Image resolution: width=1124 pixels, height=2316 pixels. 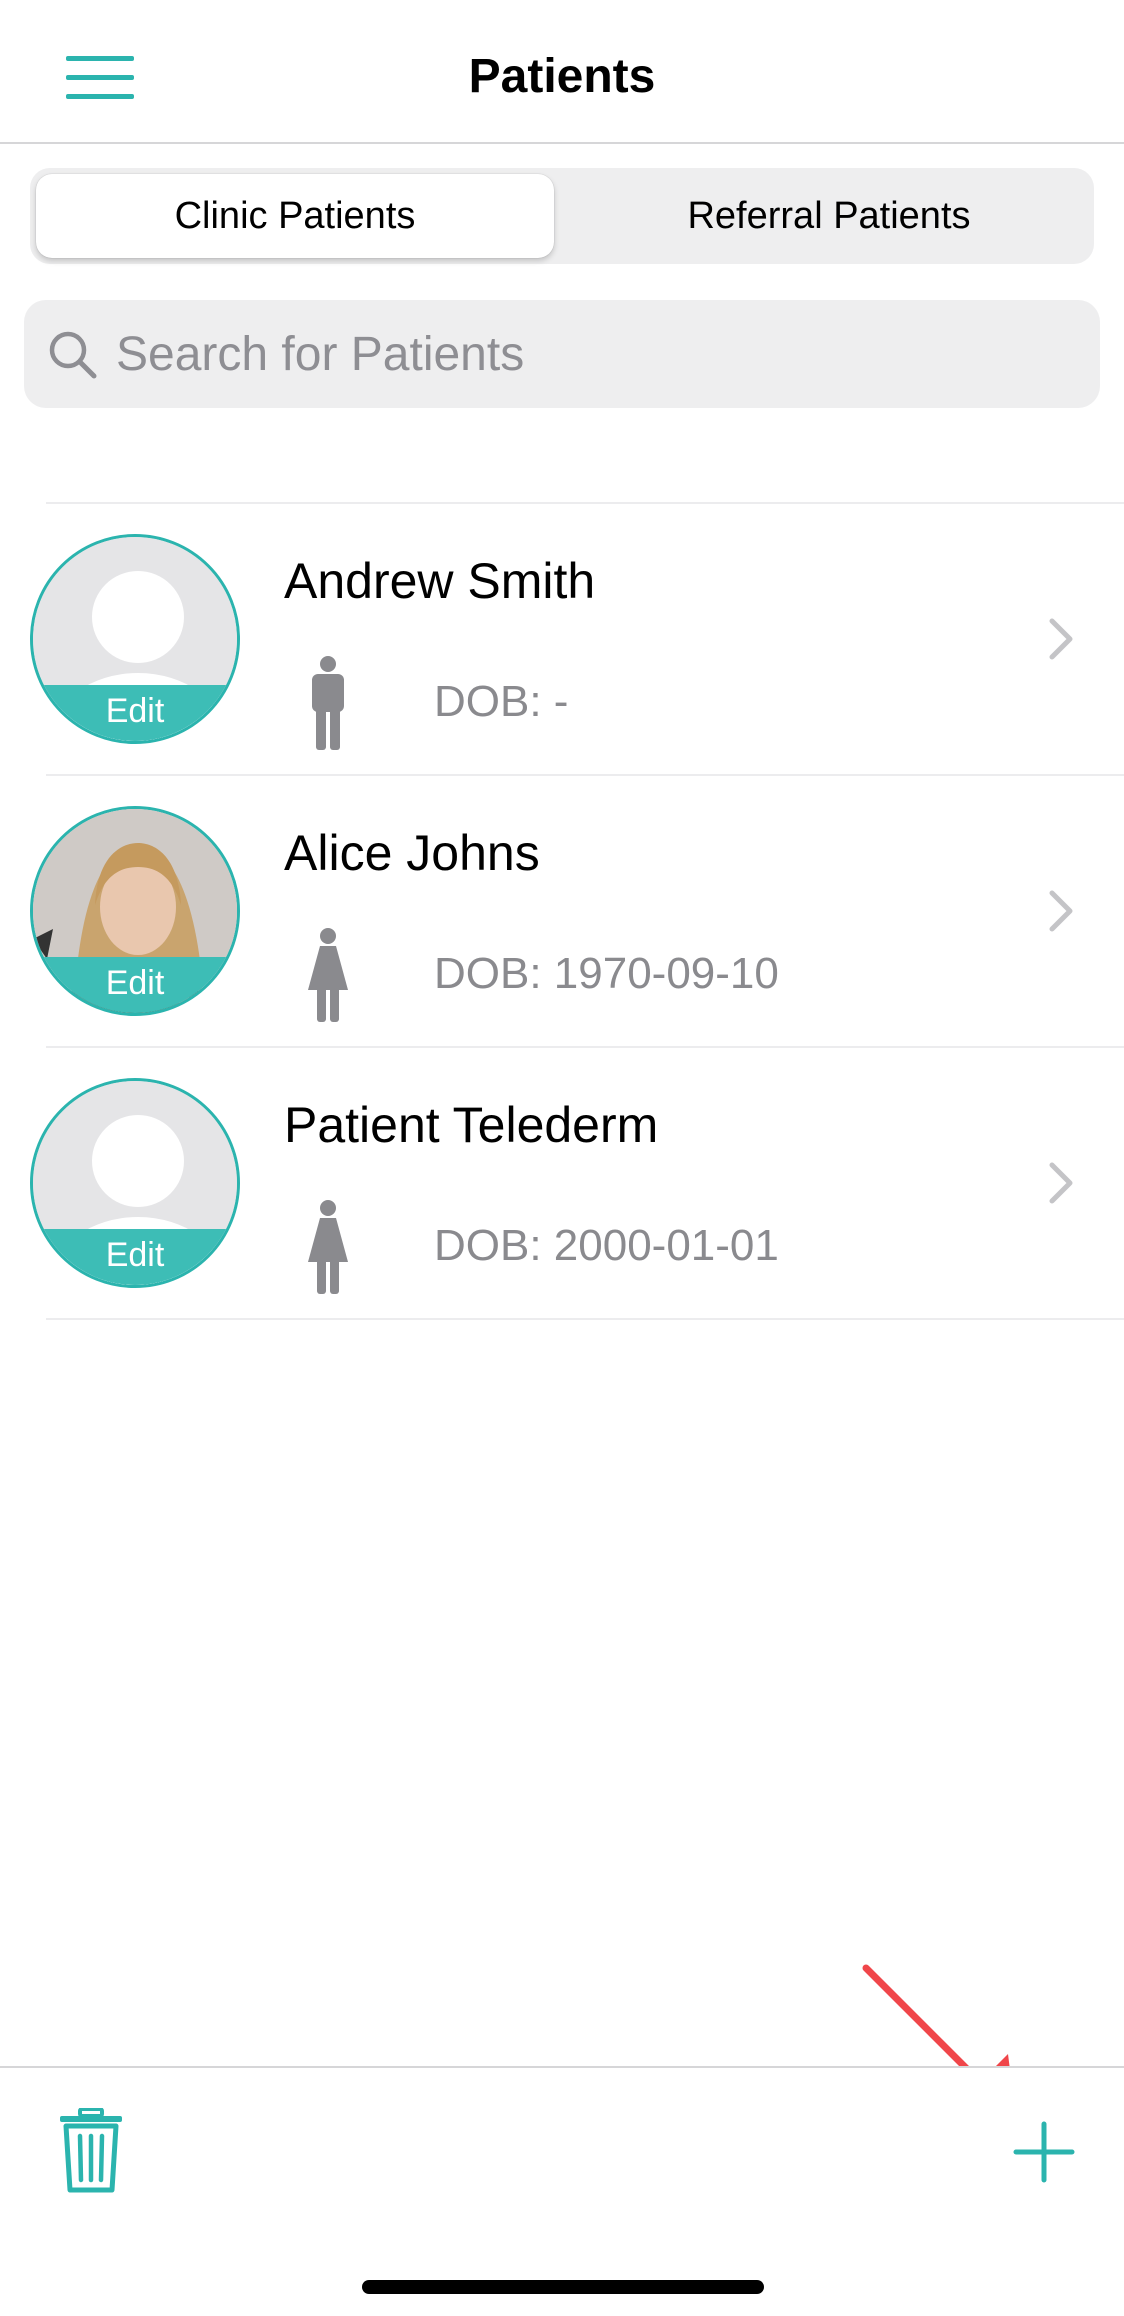 I want to click on patient-dob: DOB: 1970-09-10, so click(x=606, y=973).